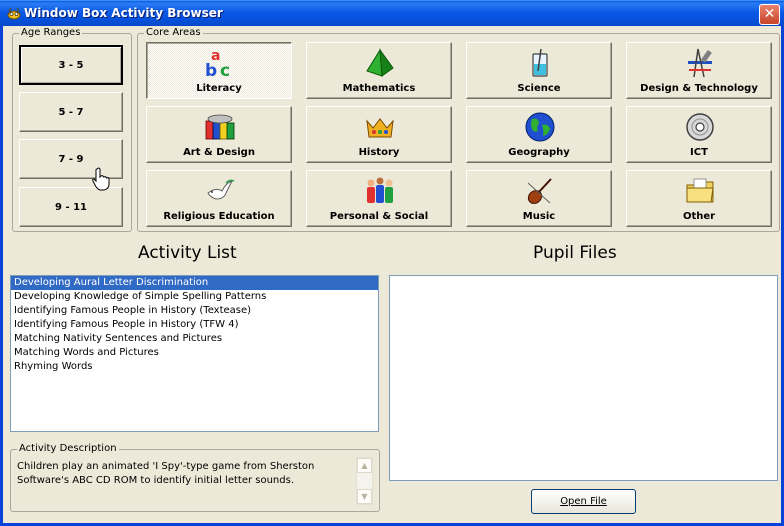  I want to click on core-areas-label: Core Areas, so click(173, 32).